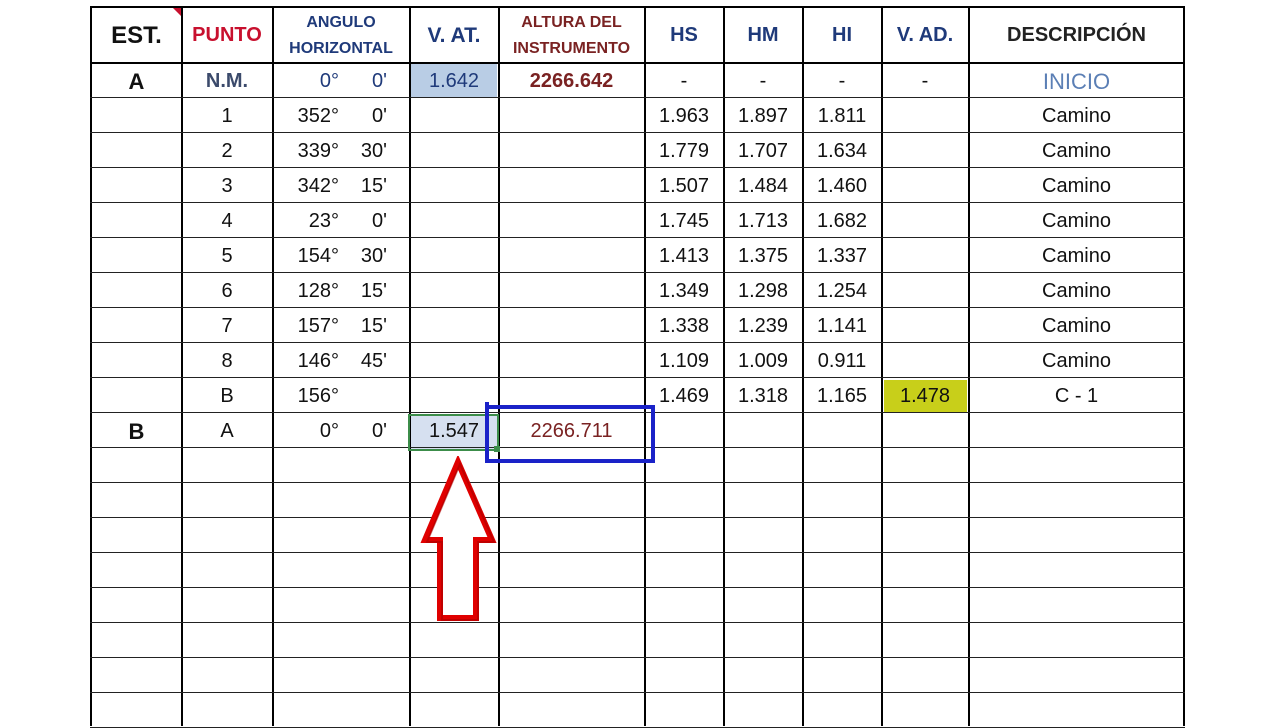 Image resolution: width=1280 pixels, height=728 pixels. Describe the element at coordinates (842, 186) in the screenshot. I see `cell-hi: 1.460` at that location.